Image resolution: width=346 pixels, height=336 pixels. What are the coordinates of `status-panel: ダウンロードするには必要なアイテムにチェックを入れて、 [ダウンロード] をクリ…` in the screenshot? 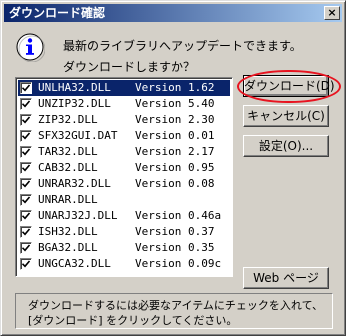 It's located at (174, 311).